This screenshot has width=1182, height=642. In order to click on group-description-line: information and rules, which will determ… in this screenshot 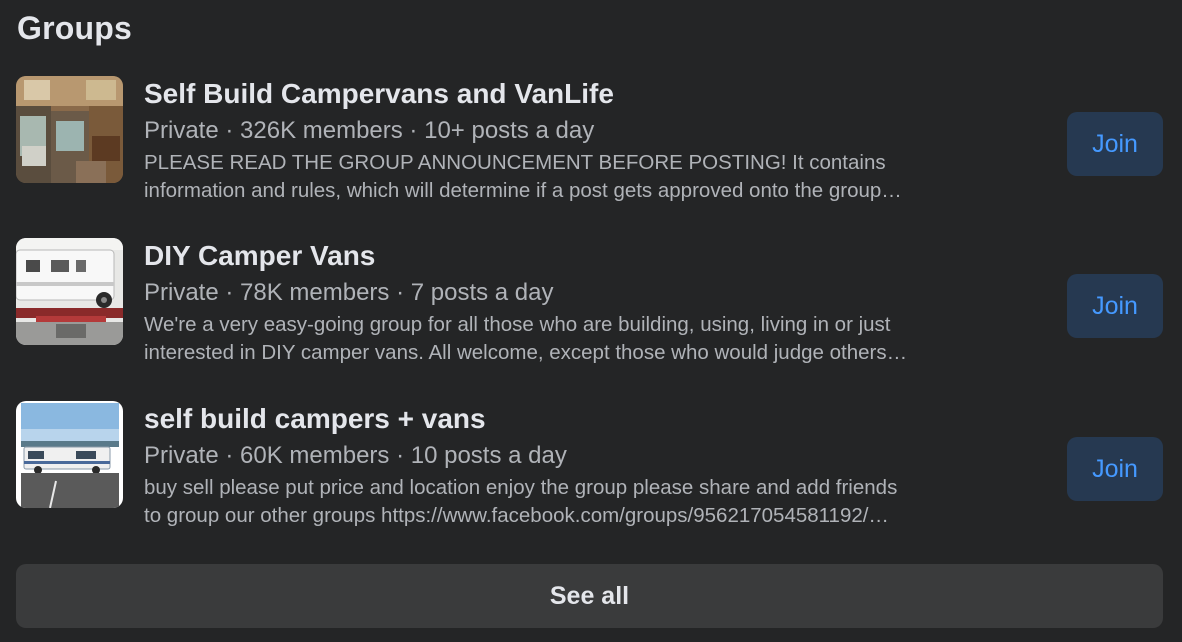, I will do `click(523, 190)`.